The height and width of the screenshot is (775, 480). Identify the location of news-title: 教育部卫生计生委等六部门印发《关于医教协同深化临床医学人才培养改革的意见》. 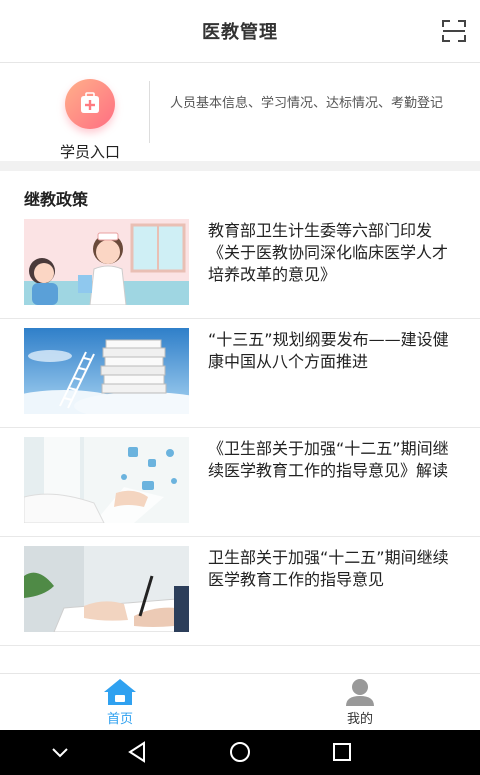
(328, 252).